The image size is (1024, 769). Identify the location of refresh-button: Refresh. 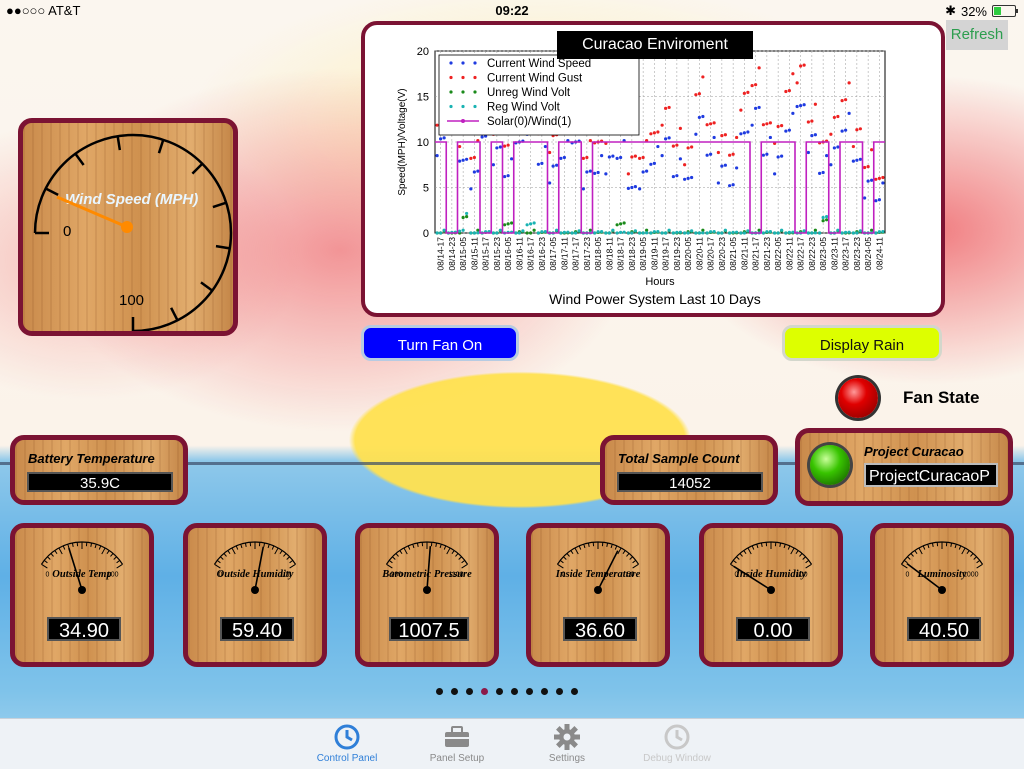
(977, 35).